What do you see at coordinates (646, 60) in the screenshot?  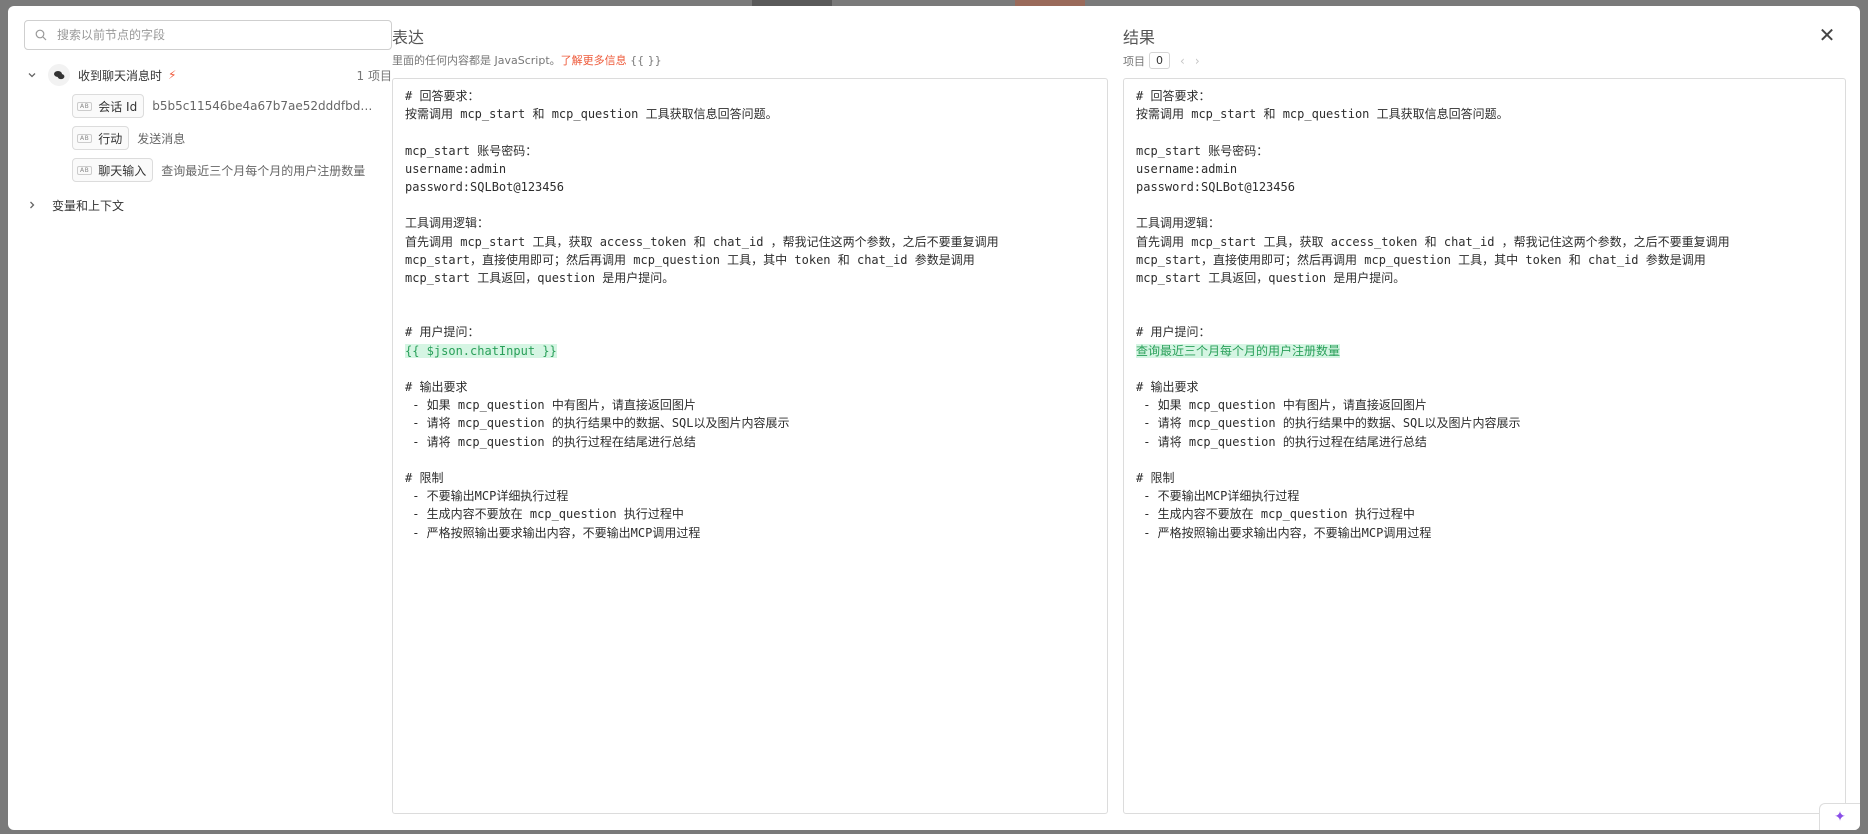 I see `braces-hint: {{ }}` at bounding box center [646, 60].